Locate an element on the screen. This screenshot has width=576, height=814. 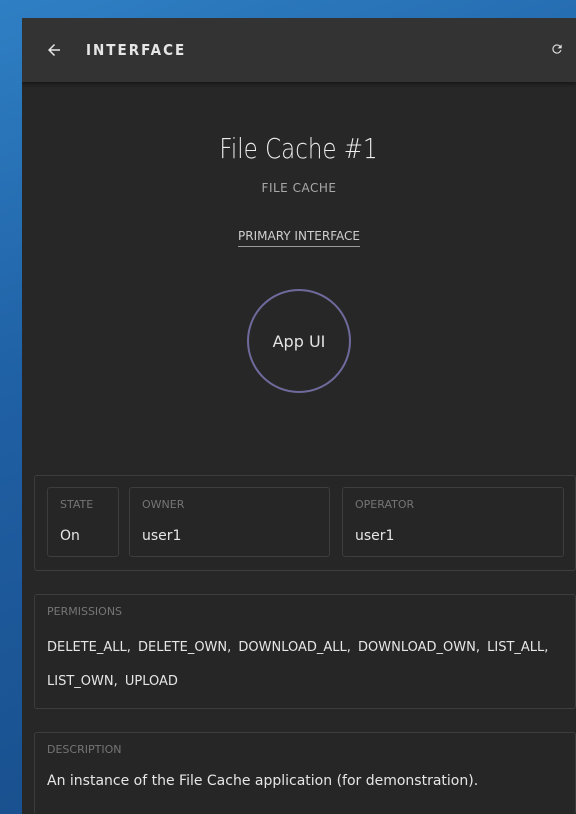
app-type: FILE CACHE is located at coordinates (299, 188).